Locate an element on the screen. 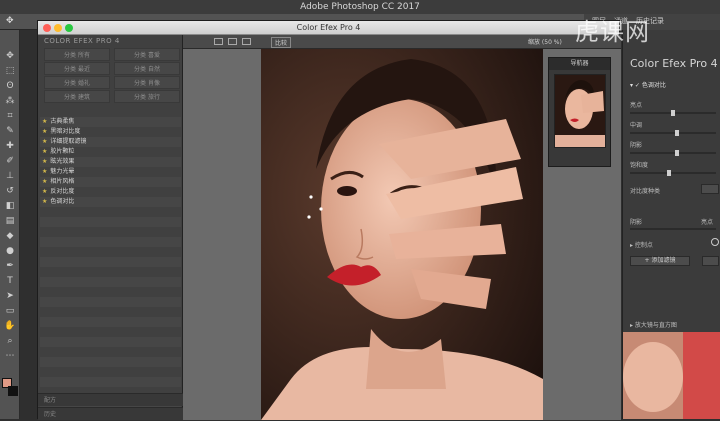 The image size is (720, 421). shadows-highlights-slider is located at coordinates (673, 229).